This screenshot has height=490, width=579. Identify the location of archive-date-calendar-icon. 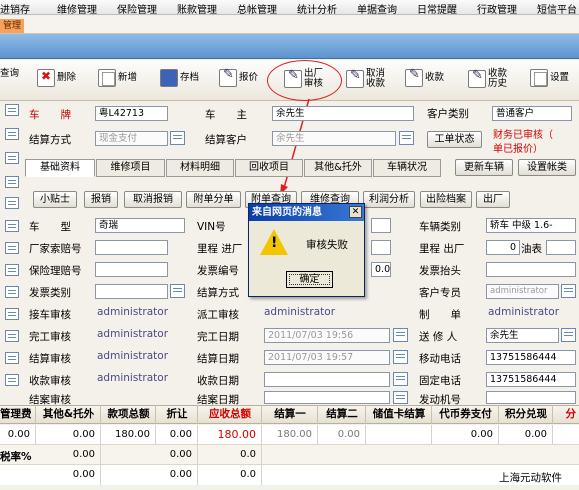
(400, 397).